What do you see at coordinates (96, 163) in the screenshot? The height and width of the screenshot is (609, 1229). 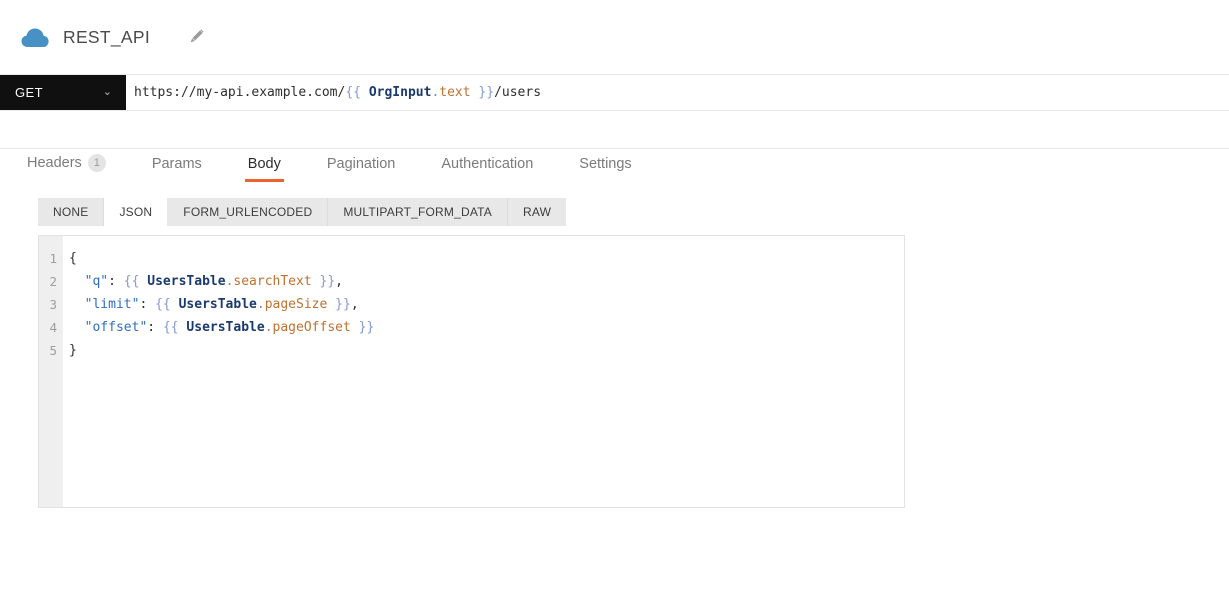 I see `headers-count-badge: 1` at bounding box center [96, 163].